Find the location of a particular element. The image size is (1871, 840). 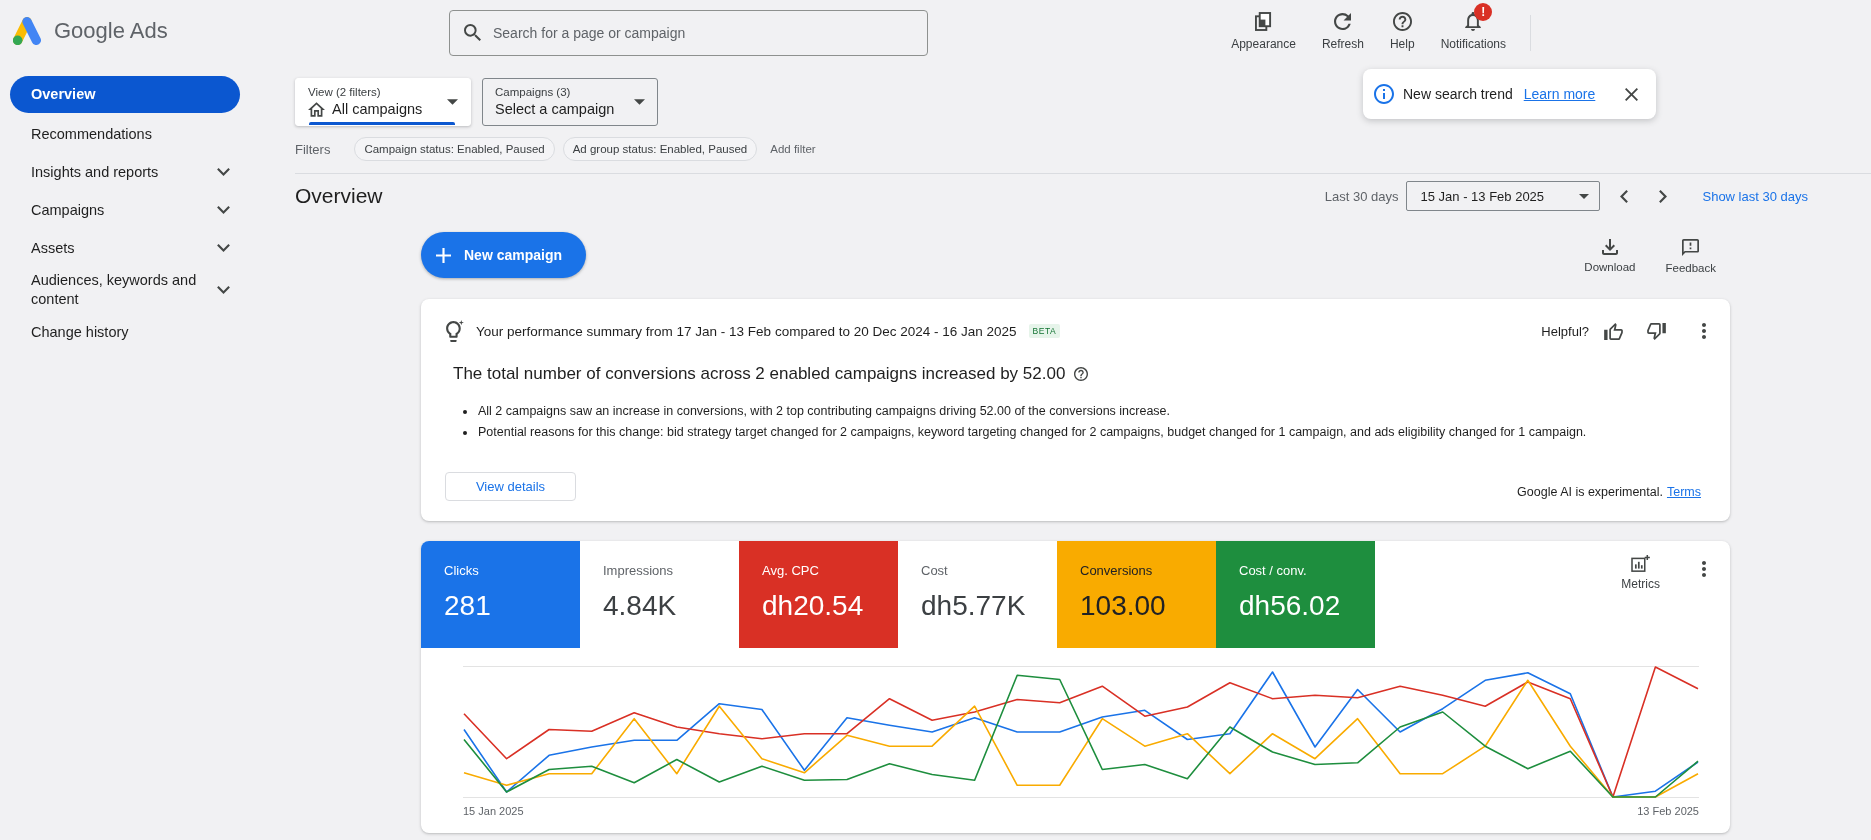

download-button: Download is located at coordinates (1610, 256).